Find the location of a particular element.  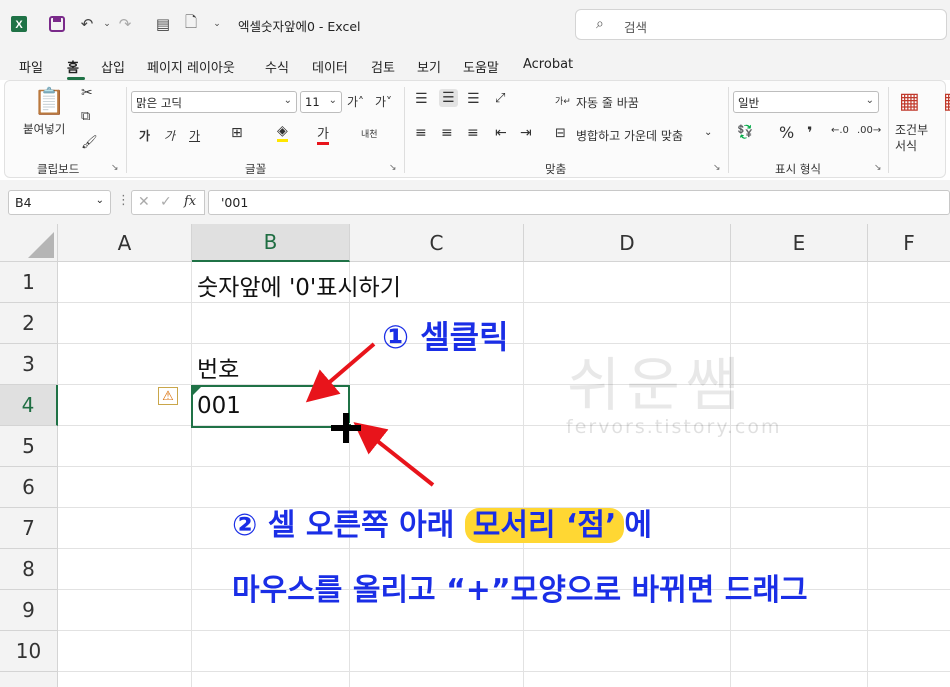

arrow-to-cell-icon is located at coordinates (340, 372).